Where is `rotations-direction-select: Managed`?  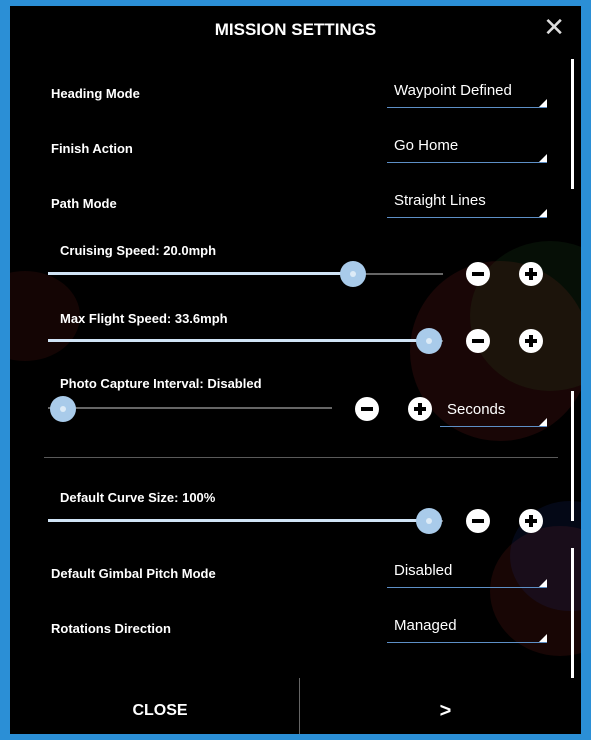 rotations-direction-select: Managed is located at coordinates (467, 629).